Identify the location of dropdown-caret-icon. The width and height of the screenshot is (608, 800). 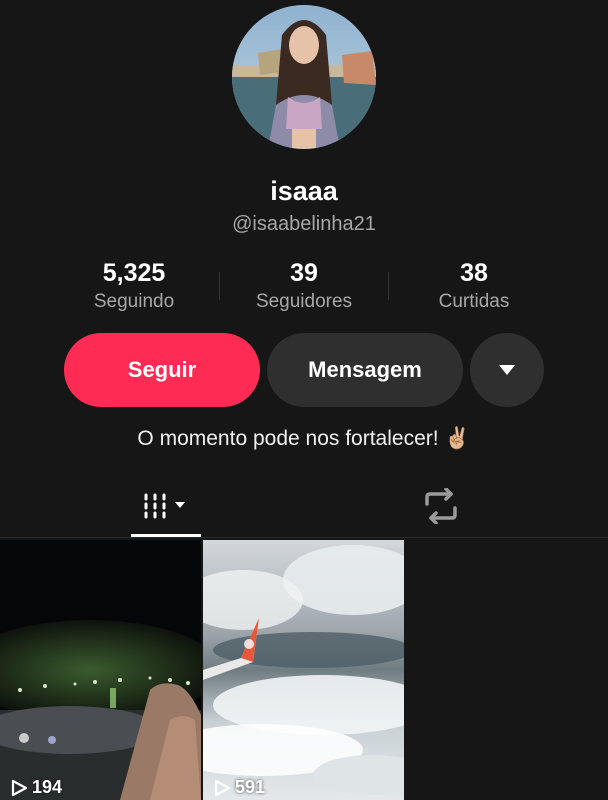
(180, 505).